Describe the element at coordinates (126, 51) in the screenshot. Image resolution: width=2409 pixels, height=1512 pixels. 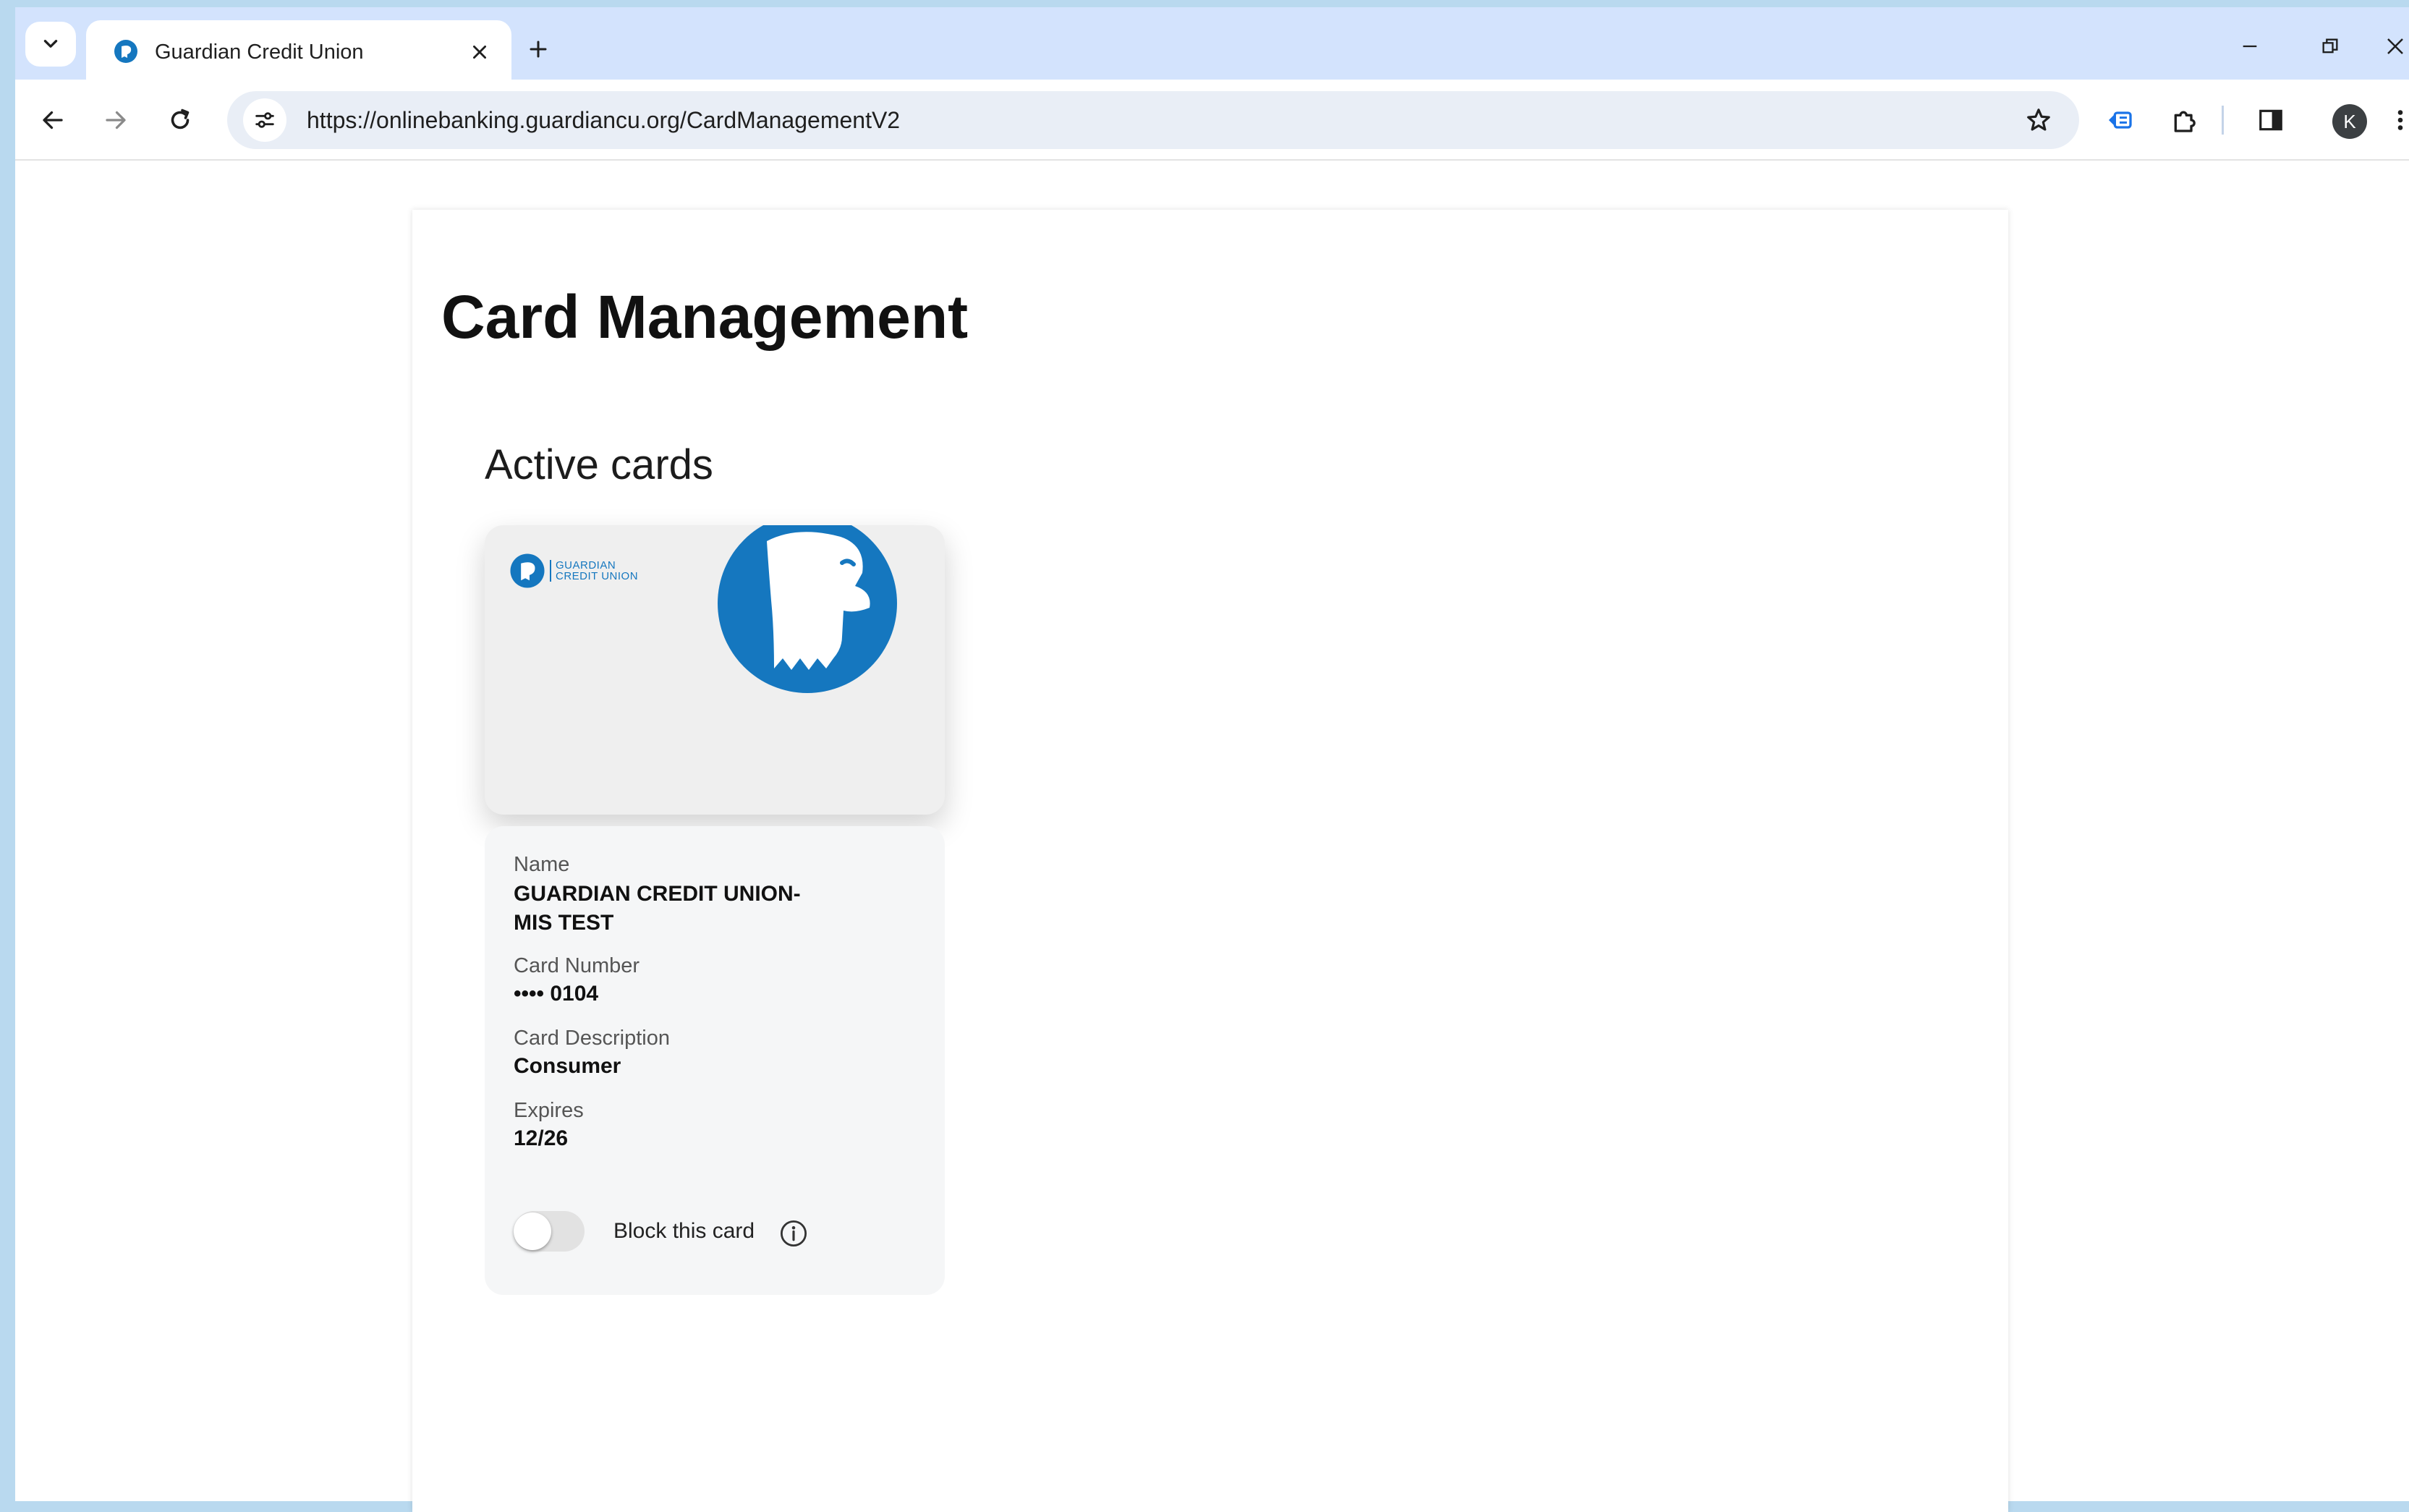
I see `guardian-favicon-icon` at that location.